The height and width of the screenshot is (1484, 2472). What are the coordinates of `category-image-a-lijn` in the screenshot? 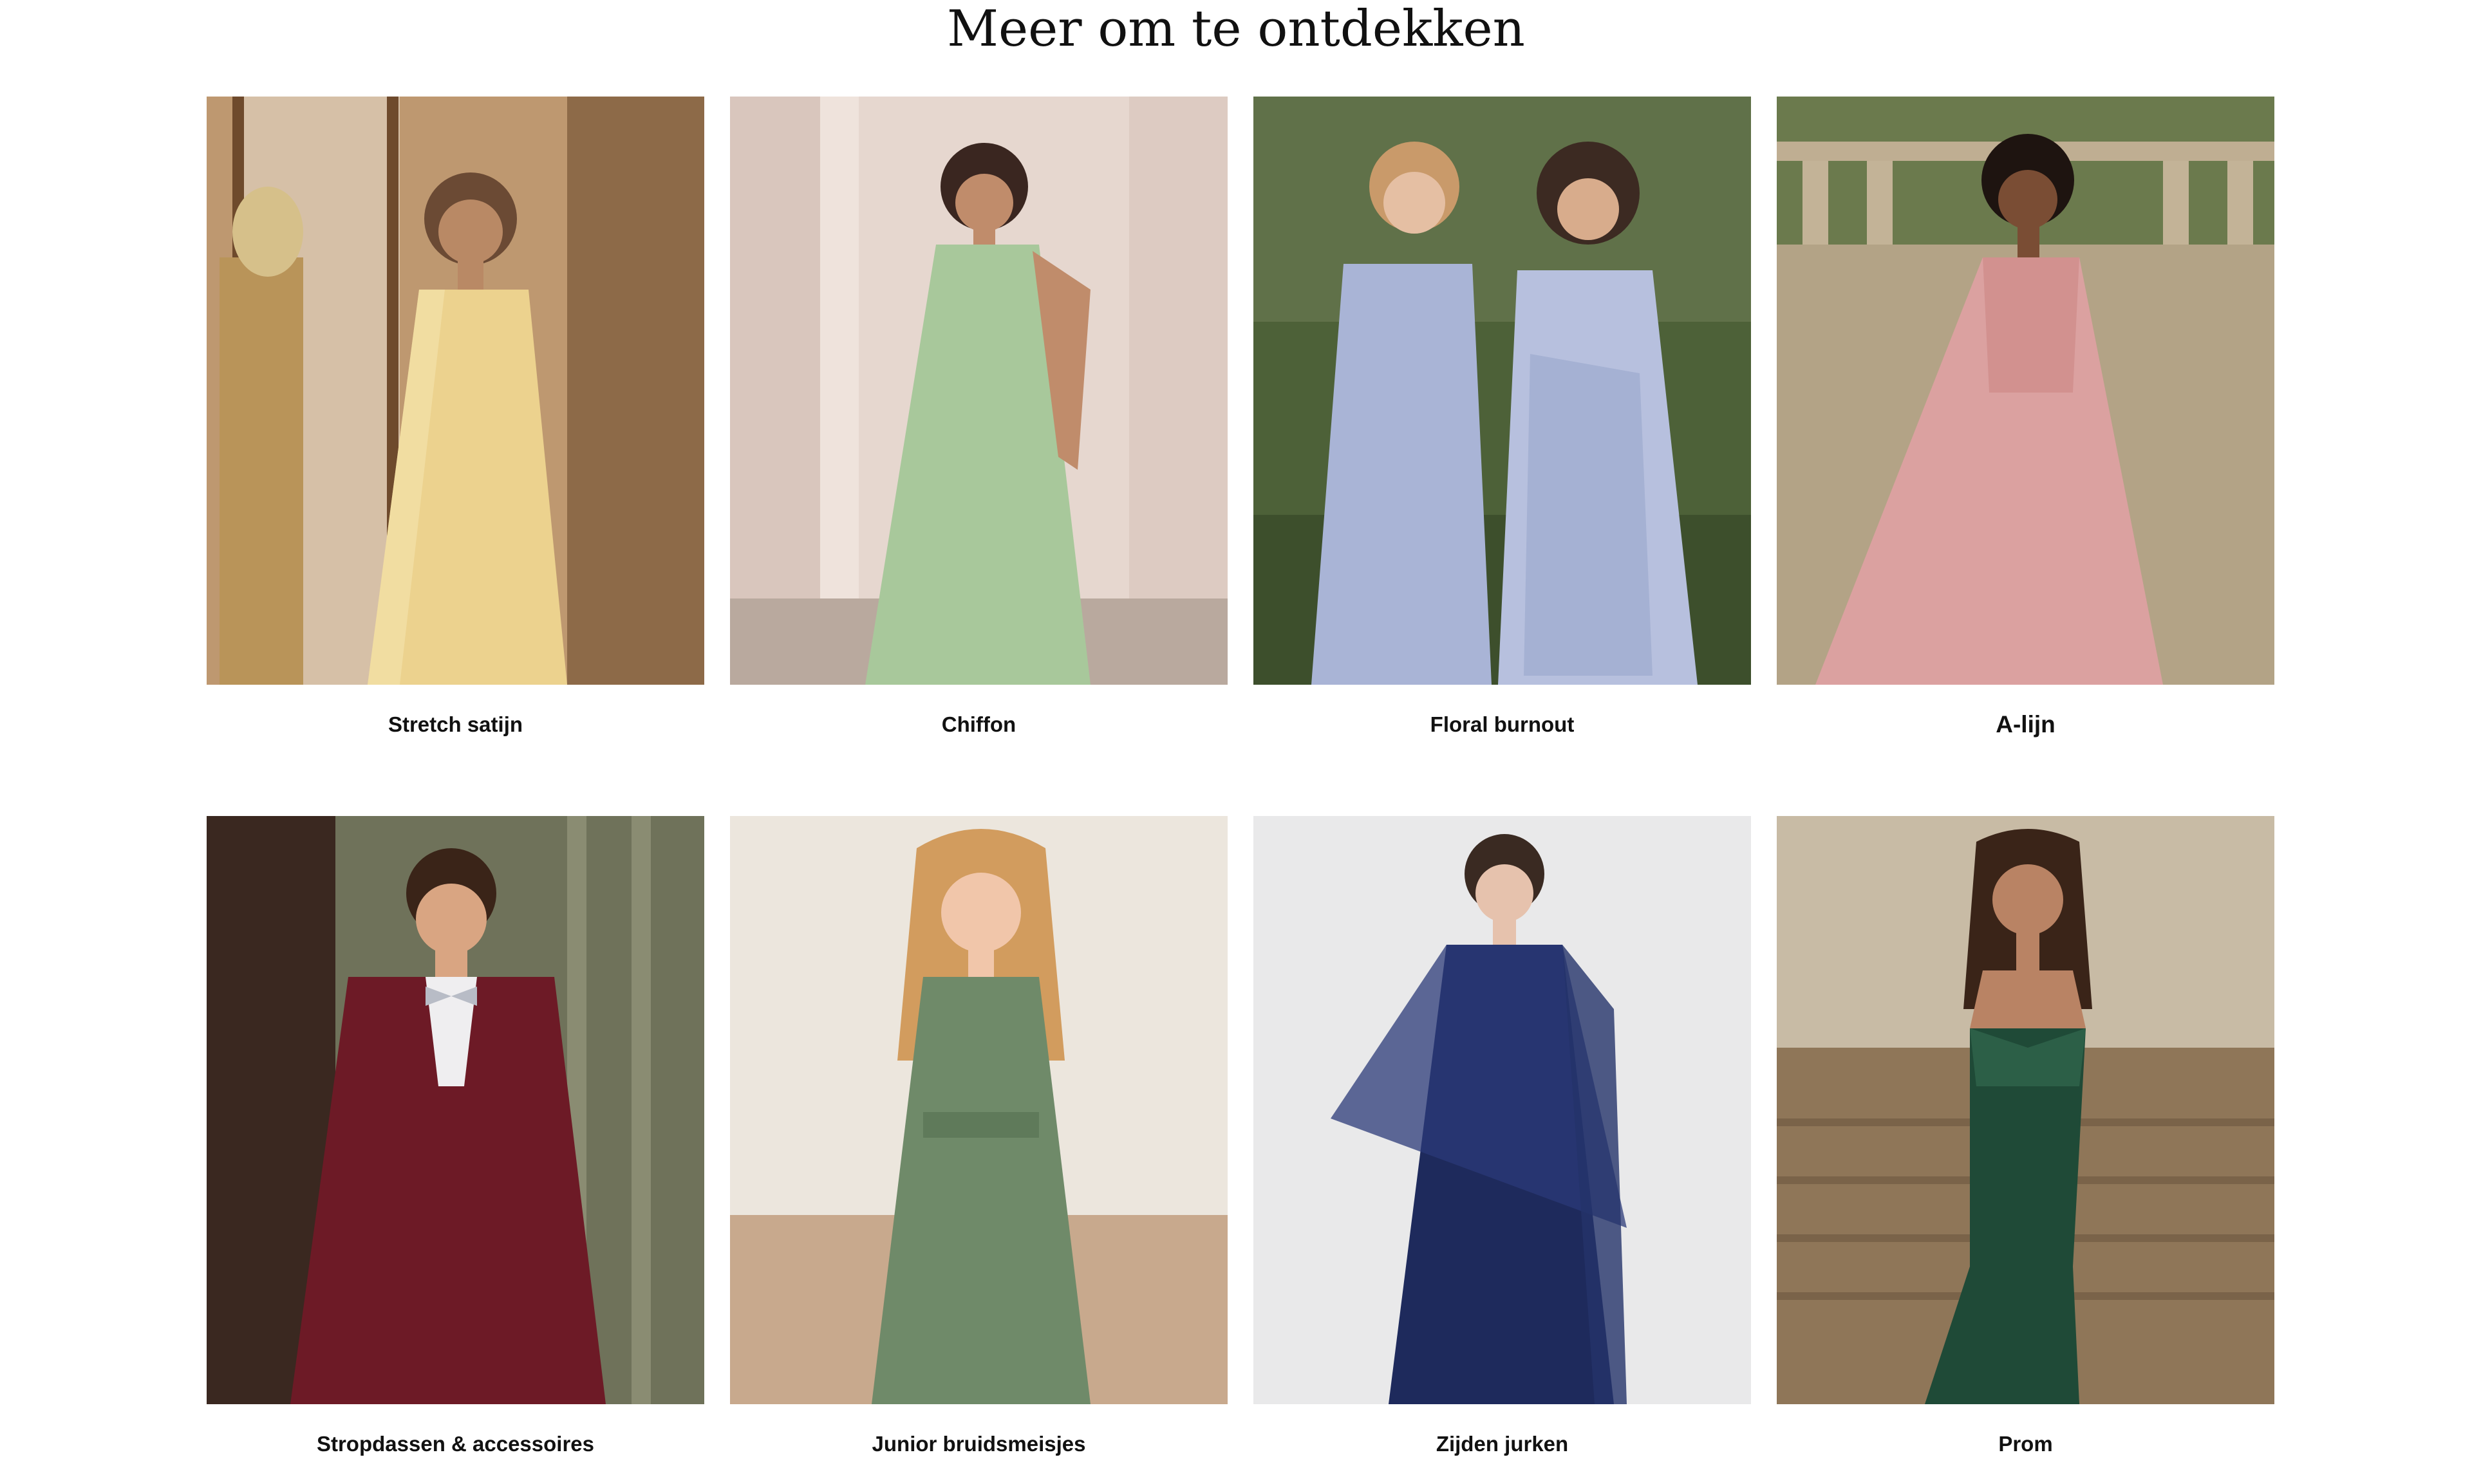 It's located at (2026, 391).